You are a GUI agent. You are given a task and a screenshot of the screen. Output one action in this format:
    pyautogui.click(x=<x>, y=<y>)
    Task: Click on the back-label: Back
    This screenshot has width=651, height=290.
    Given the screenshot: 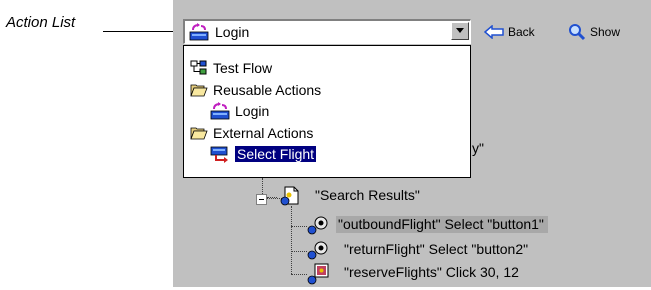 What is the action you would take?
    pyautogui.click(x=521, y=32)
    